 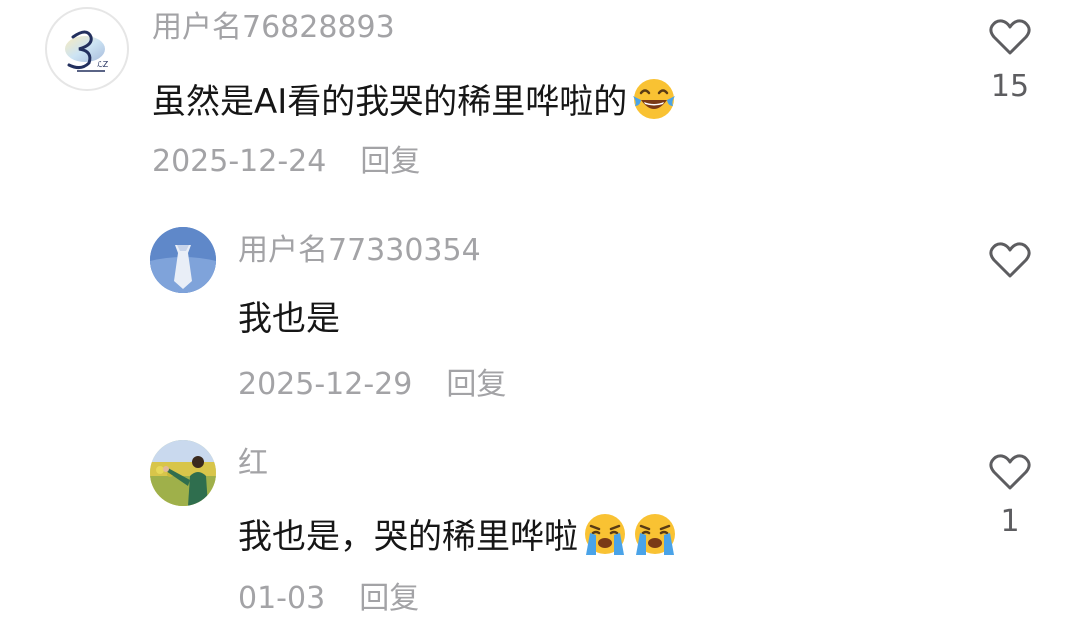 I want to click on comment-date: 2025-12-24, so click(x=239, y=161).